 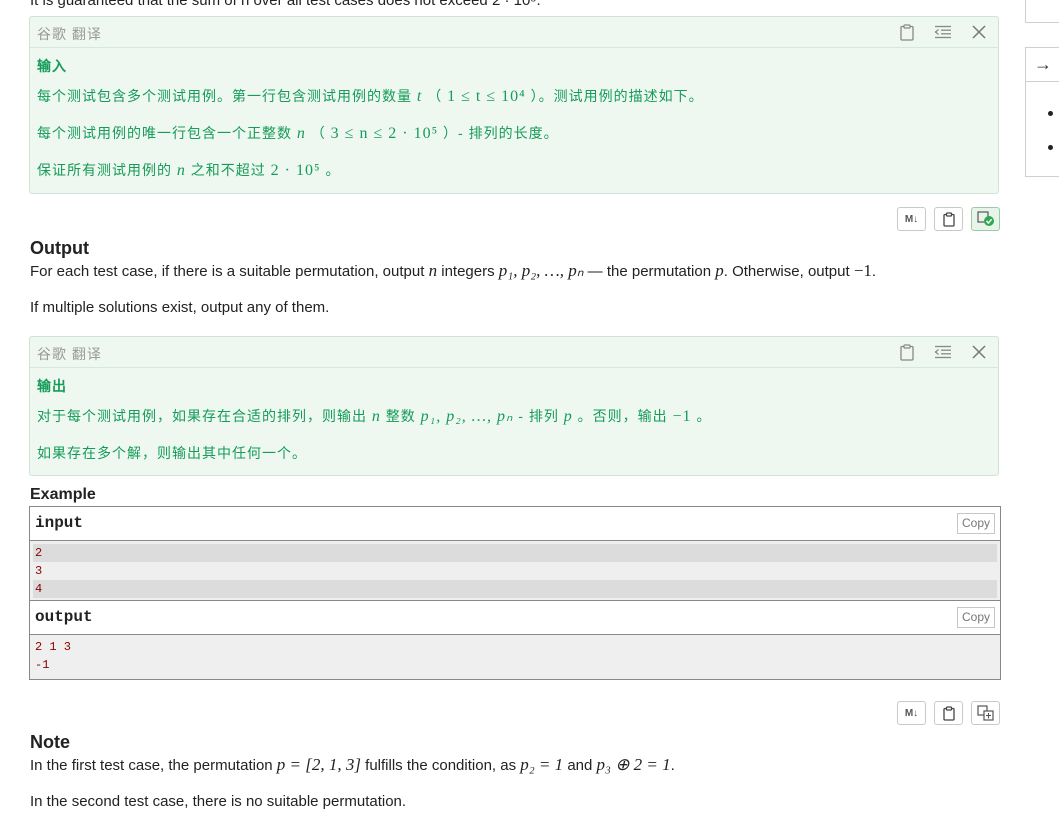 I want to click on example-output-header: output Copy, so click(x=515, y=618).